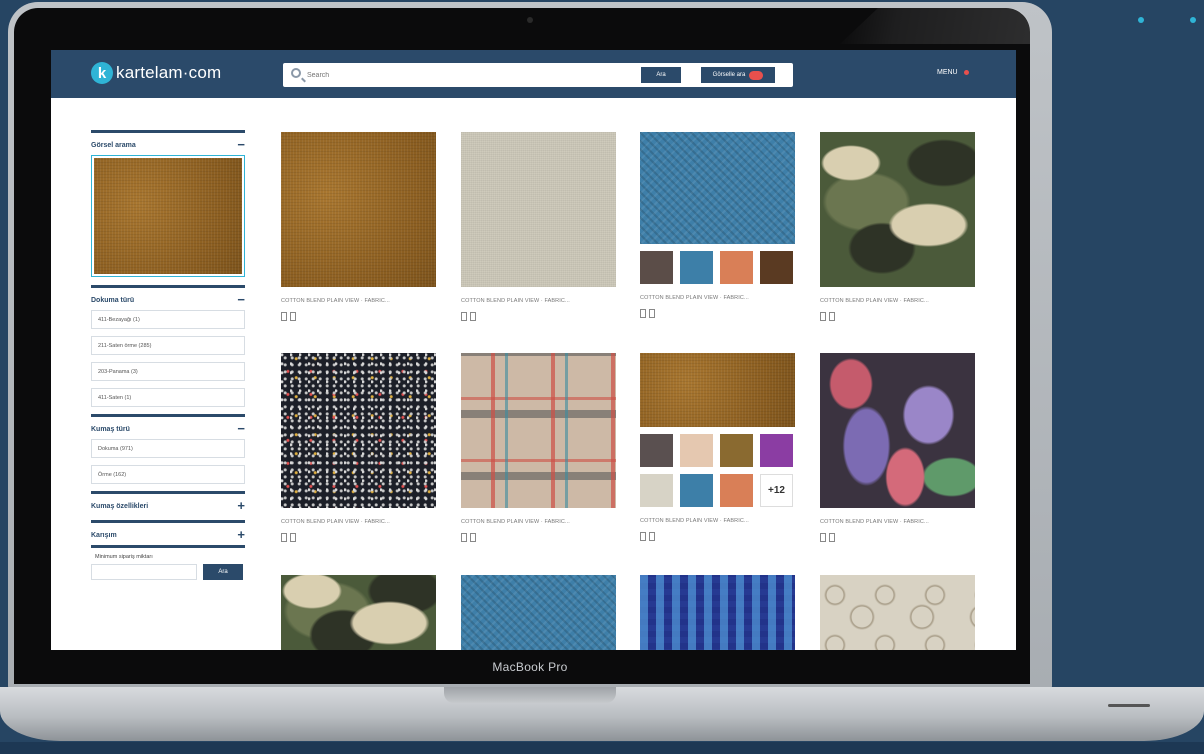 This screenshot has width=1204, height=754. I want to click on composition-header: Karışım +, so click(168, 532).